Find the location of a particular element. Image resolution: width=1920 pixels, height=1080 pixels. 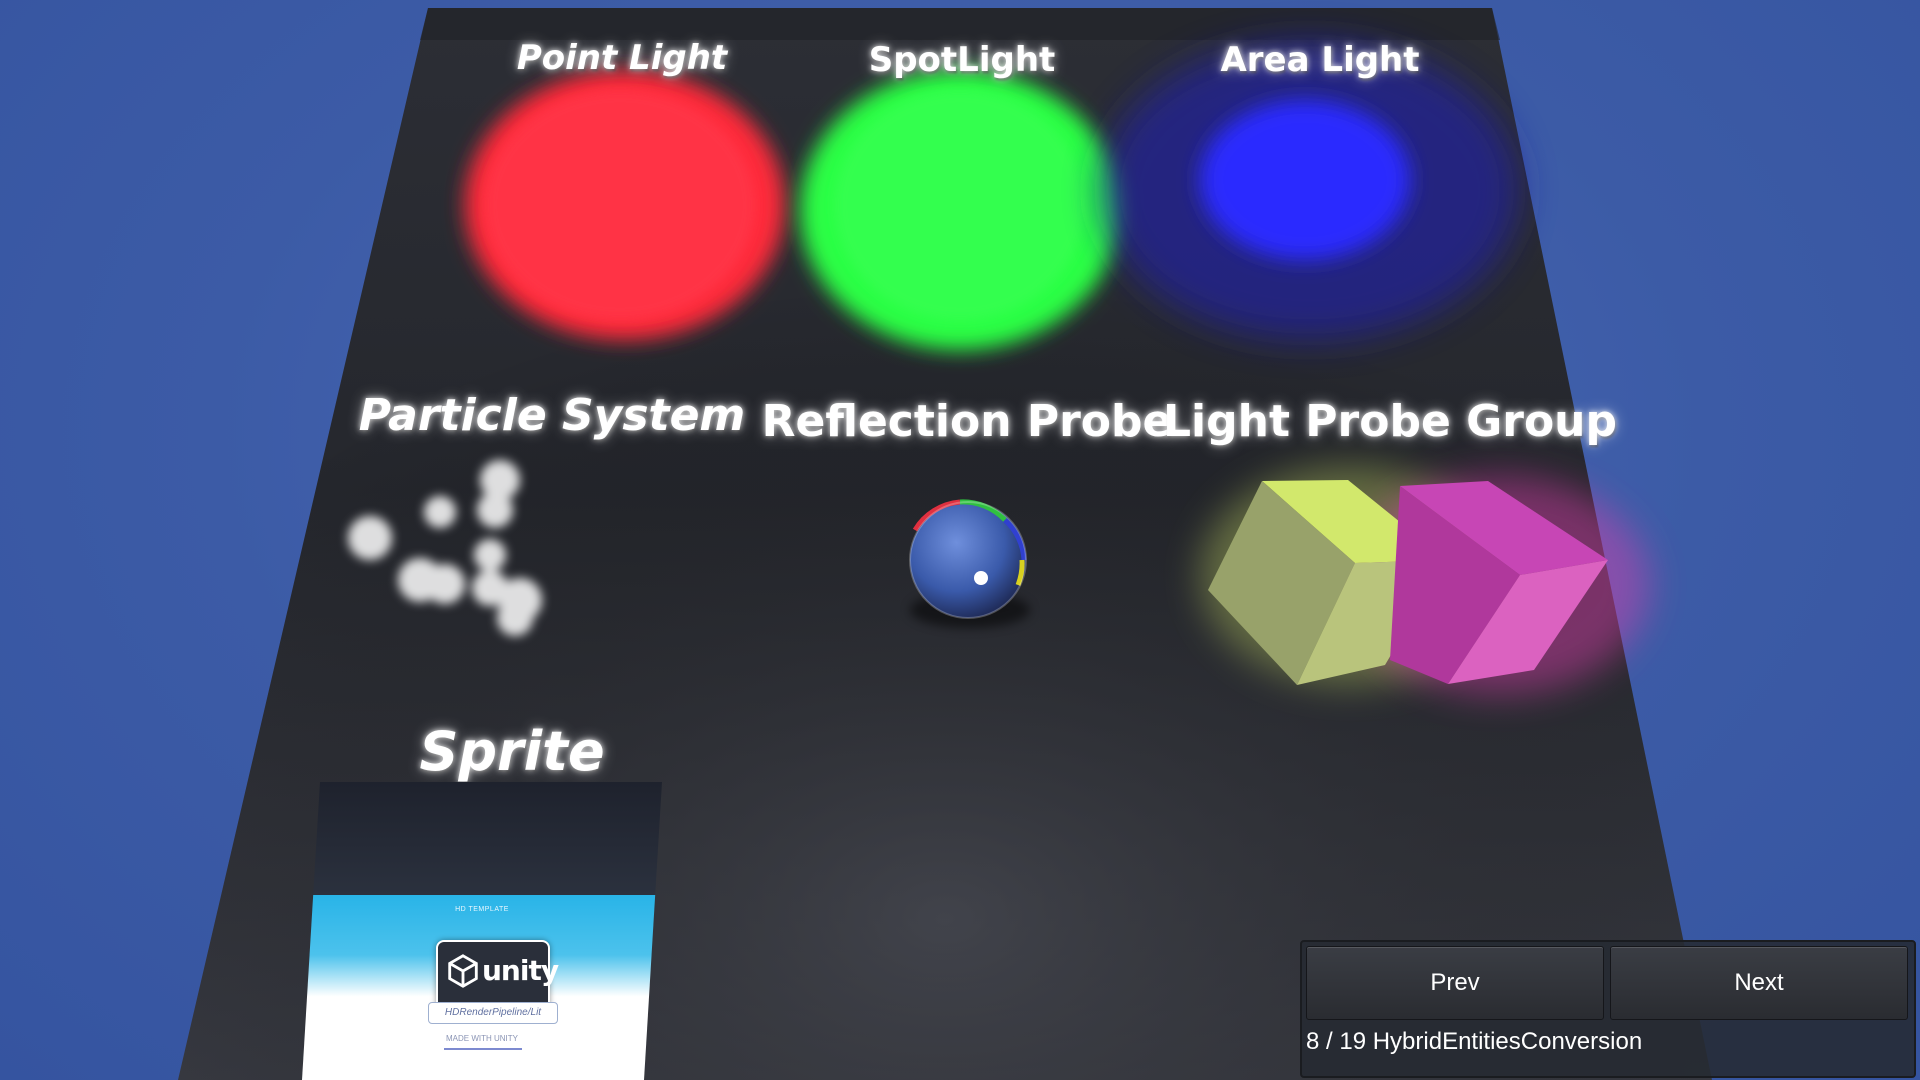

next-button: Next is located at coordinates (1759, 983).